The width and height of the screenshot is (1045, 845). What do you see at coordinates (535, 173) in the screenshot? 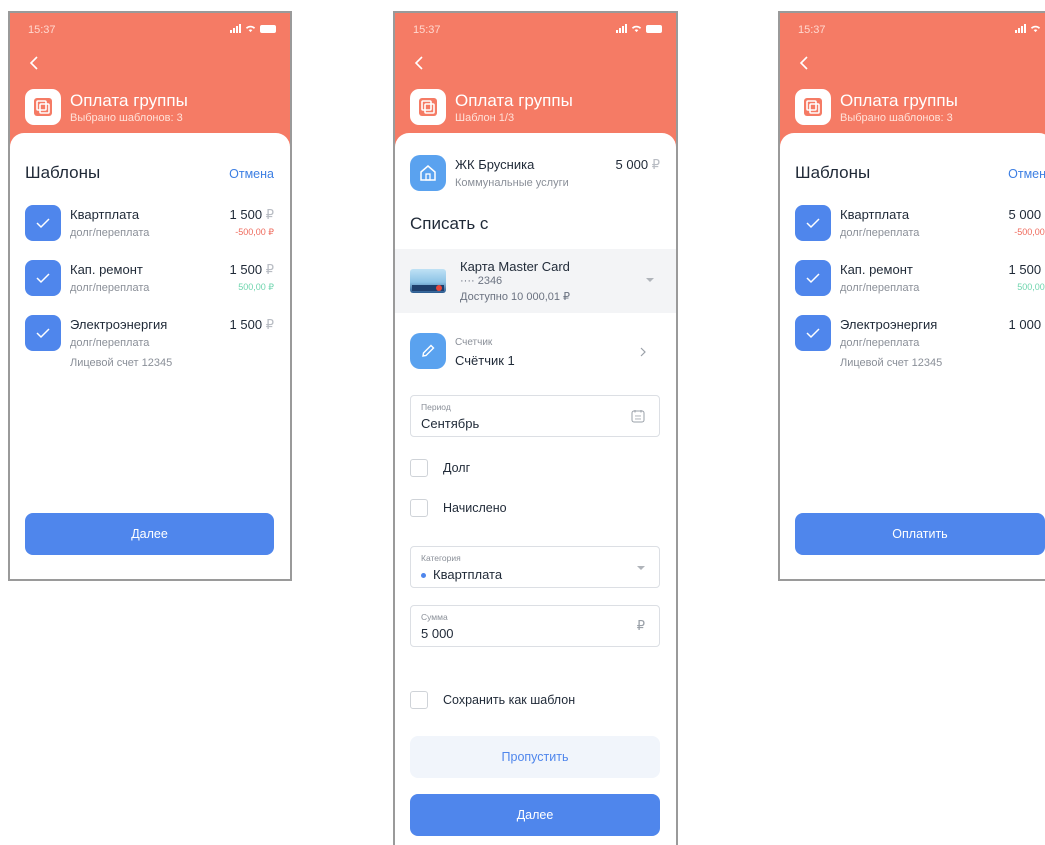
I see `provider-row: ЖК Брусника Коммунальные услуги 5 000 ₽` at bounding box center [535, 173].